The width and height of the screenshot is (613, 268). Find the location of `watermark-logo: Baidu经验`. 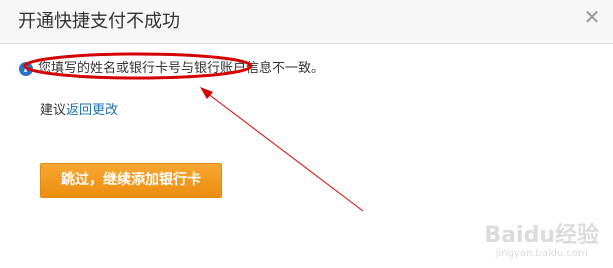

watermark-logo: Baidu经验 is located at coordinates (541, 235).